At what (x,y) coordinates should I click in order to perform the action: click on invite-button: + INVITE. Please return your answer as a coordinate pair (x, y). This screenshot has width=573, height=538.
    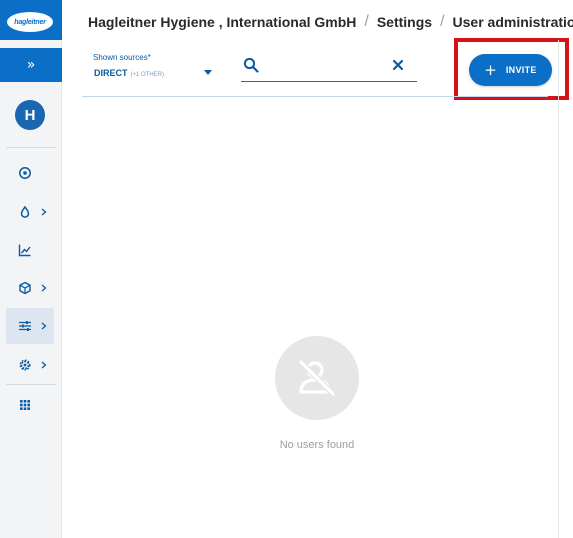
    Looking at the image, I should click on (510, 70).